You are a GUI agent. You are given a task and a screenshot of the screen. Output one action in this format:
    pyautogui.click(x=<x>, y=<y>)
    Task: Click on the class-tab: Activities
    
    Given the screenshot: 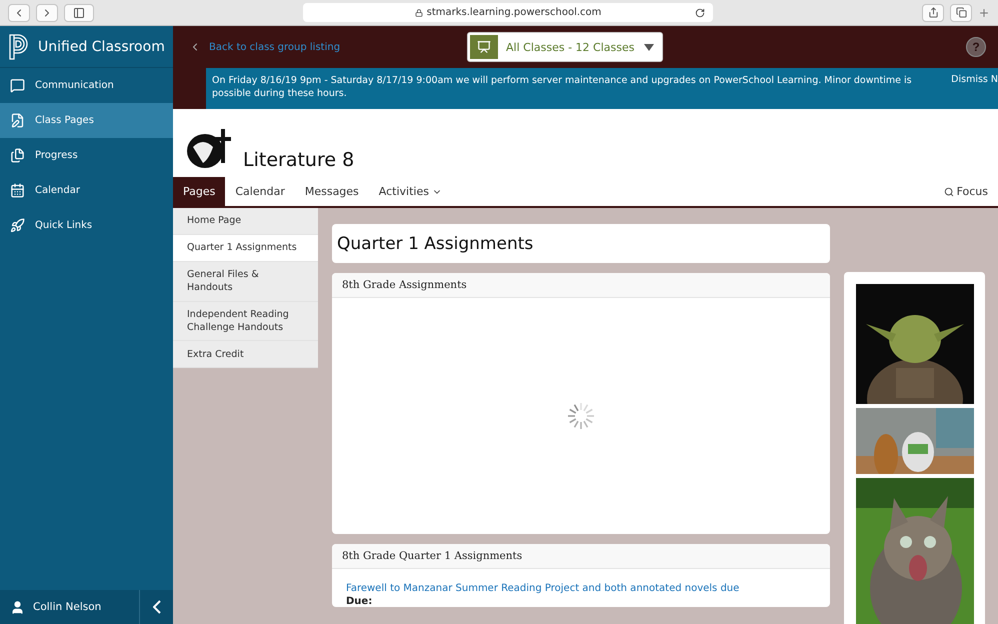 What is the action you would take?
    pyautogui.click(x=410, y=191)
    